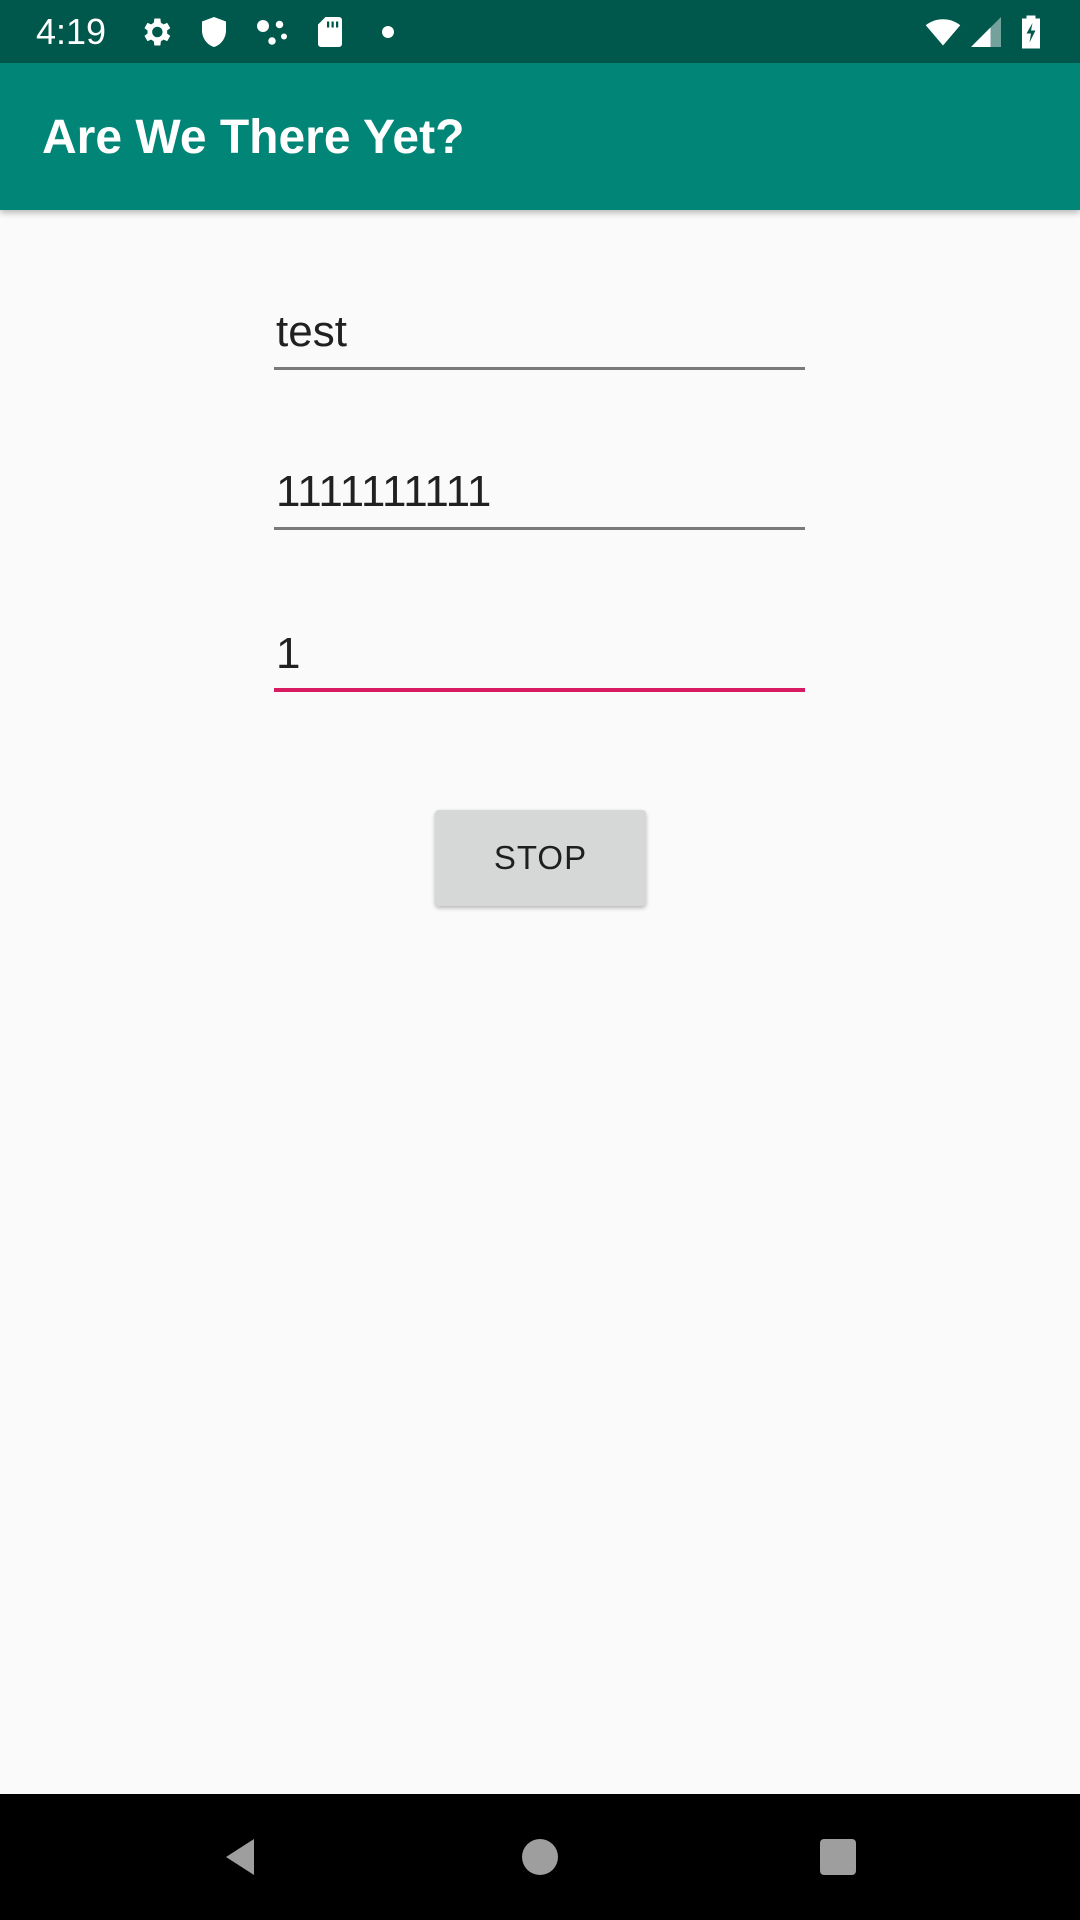 This screenshot has width=1080, height=1920. What do you see at coordinates (943, 32) in the screenshot?
I see `wifi-icon` at bounding box center [943, 32].